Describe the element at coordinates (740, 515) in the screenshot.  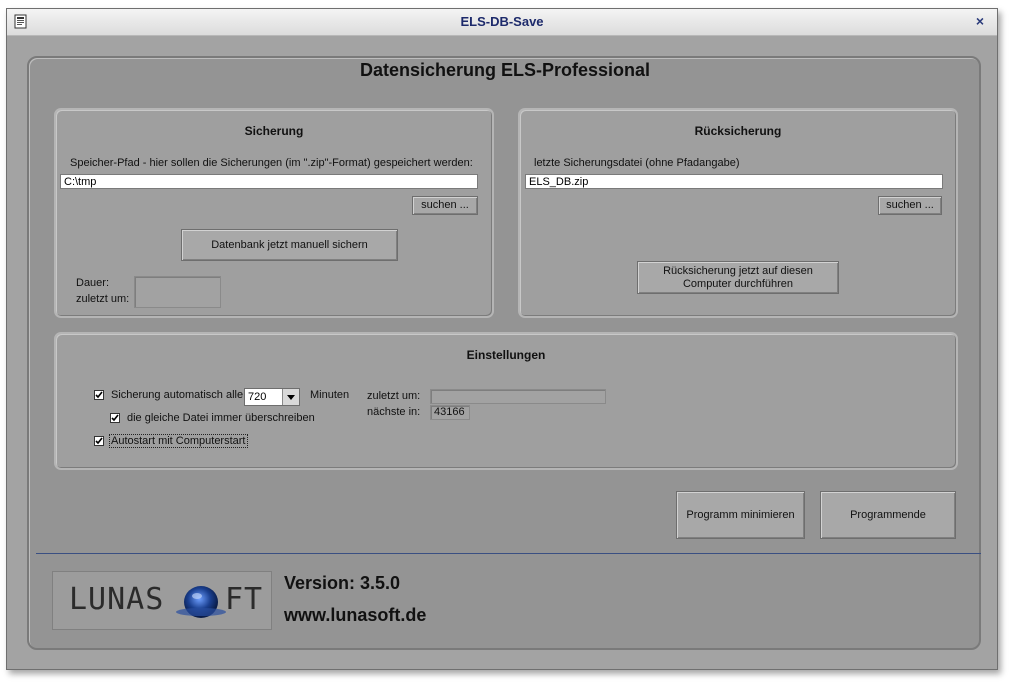
I see `minimize-program-button: Programm minimieren` at that location.